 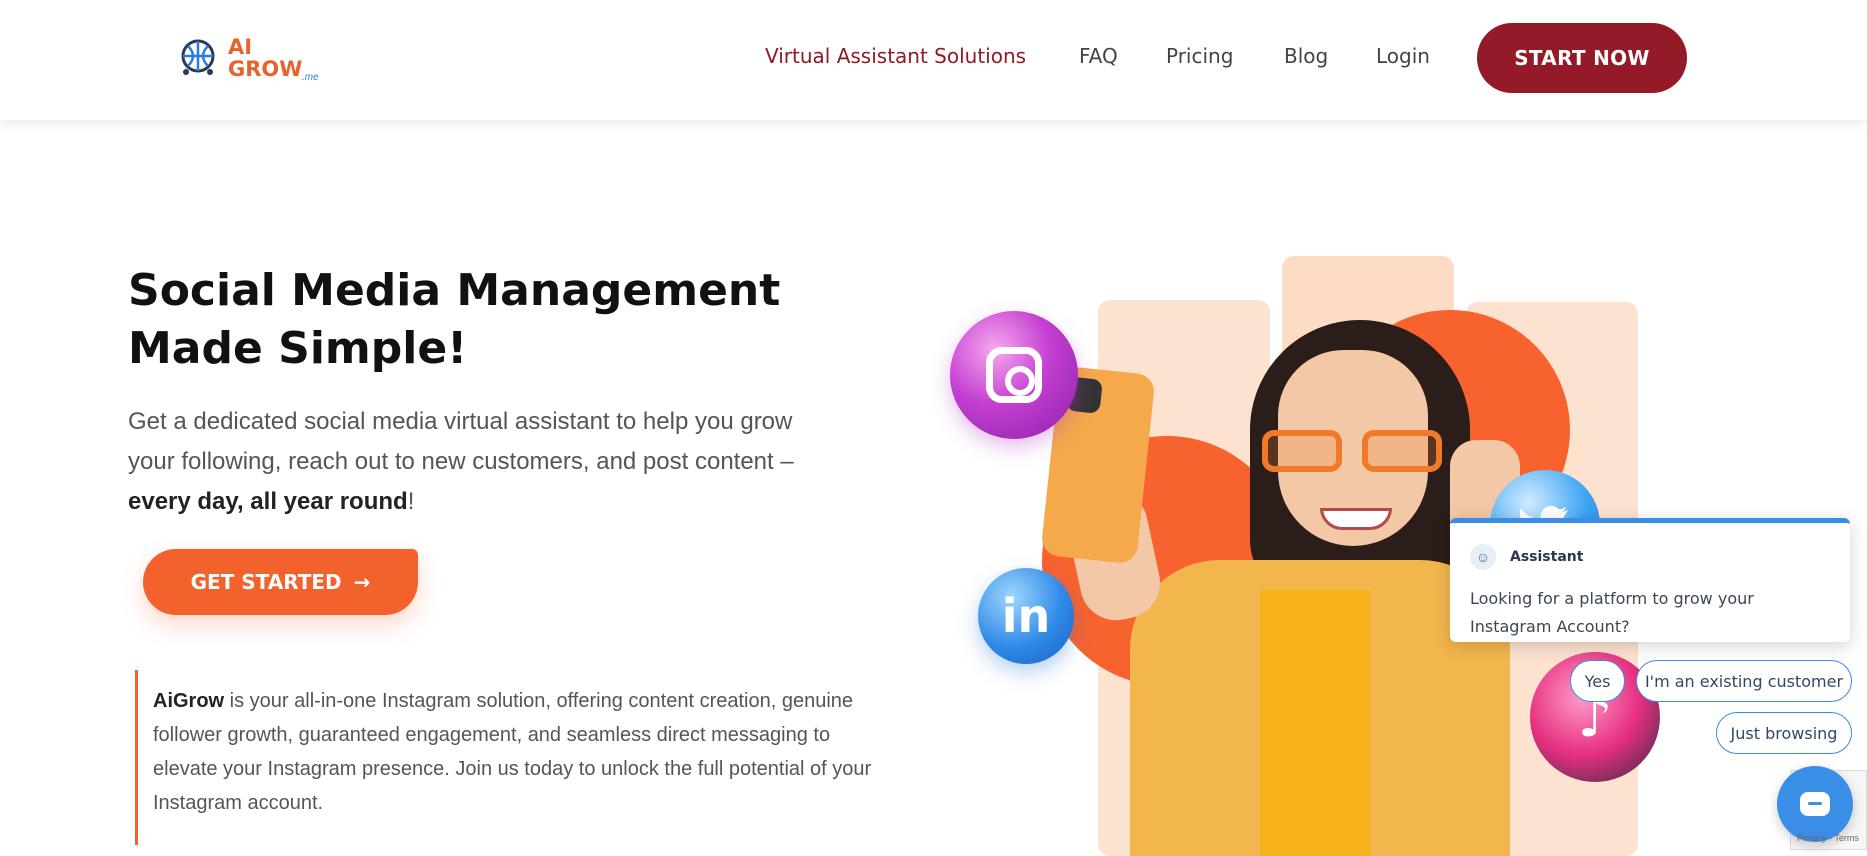 I want to click on glasses-shape, so click(x=1357, y=452).